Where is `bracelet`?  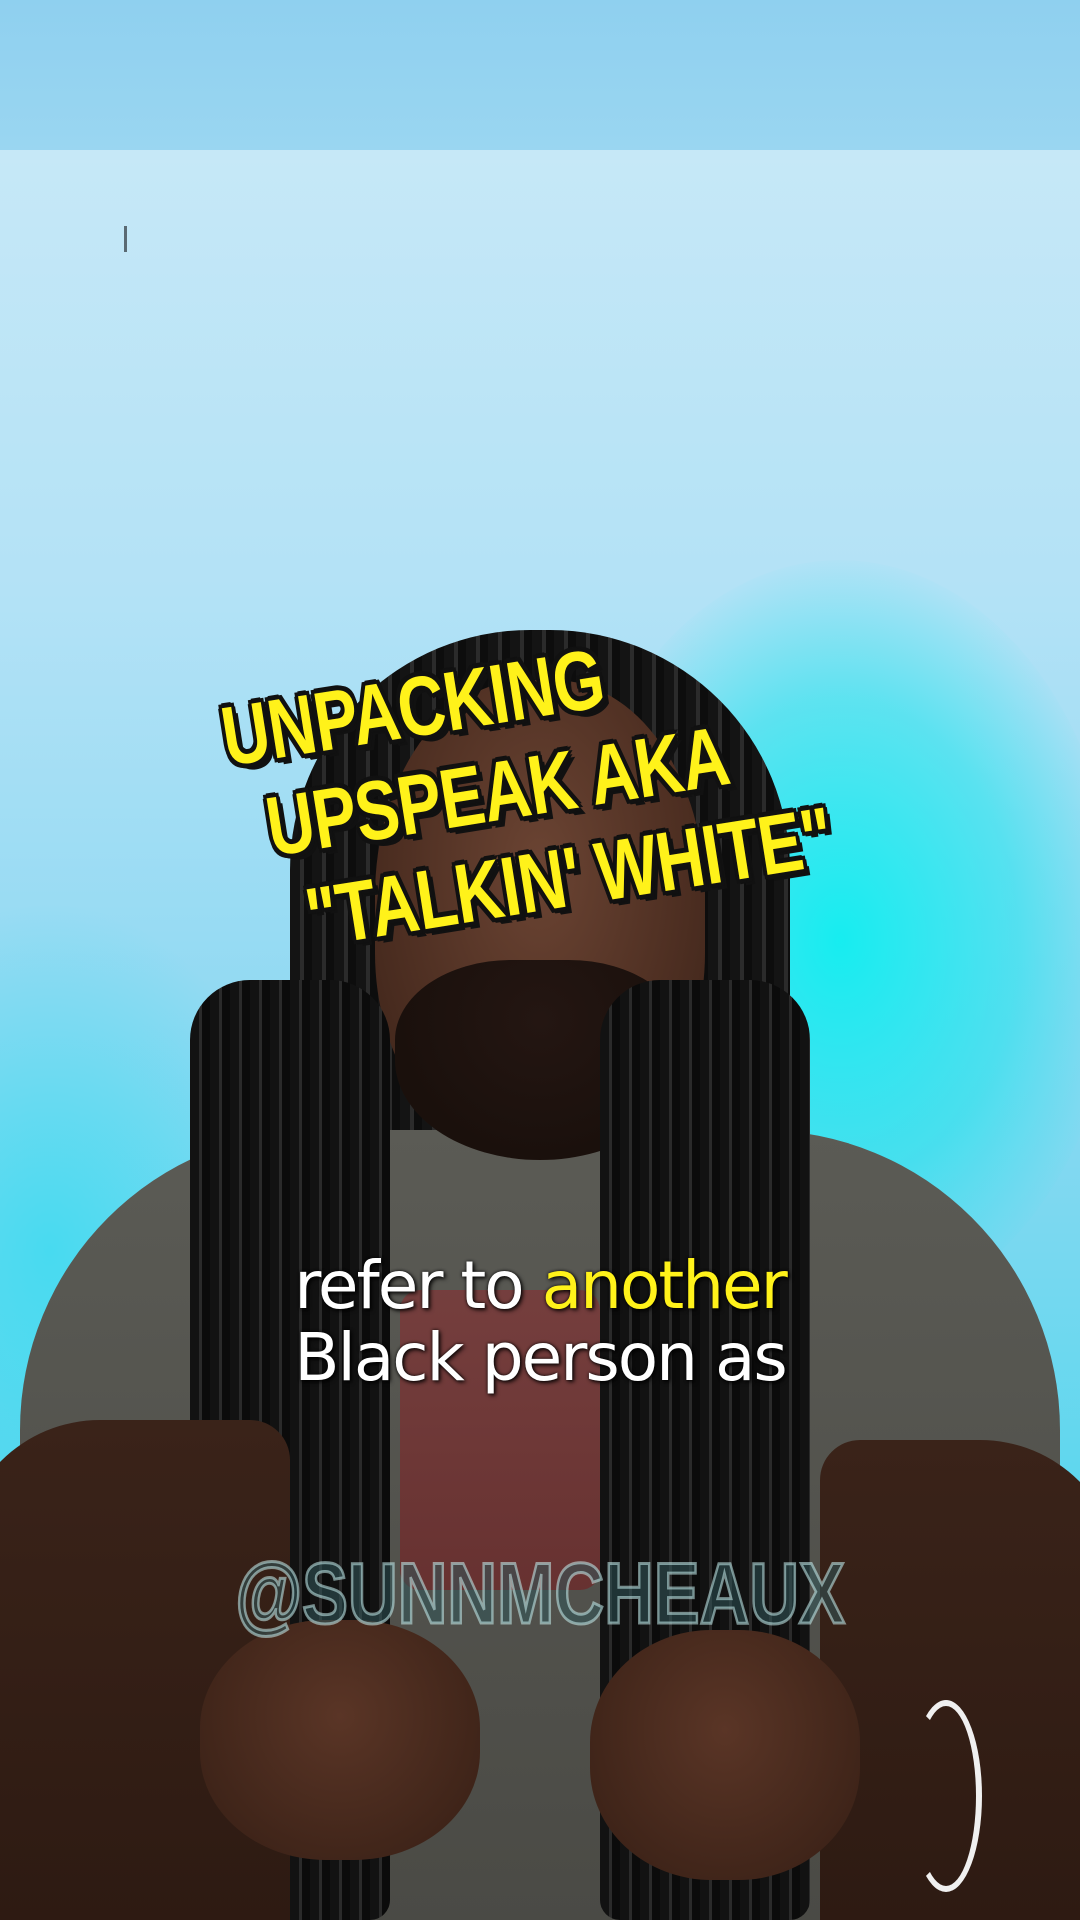 bracelet is located at coordinates (946, 1796).